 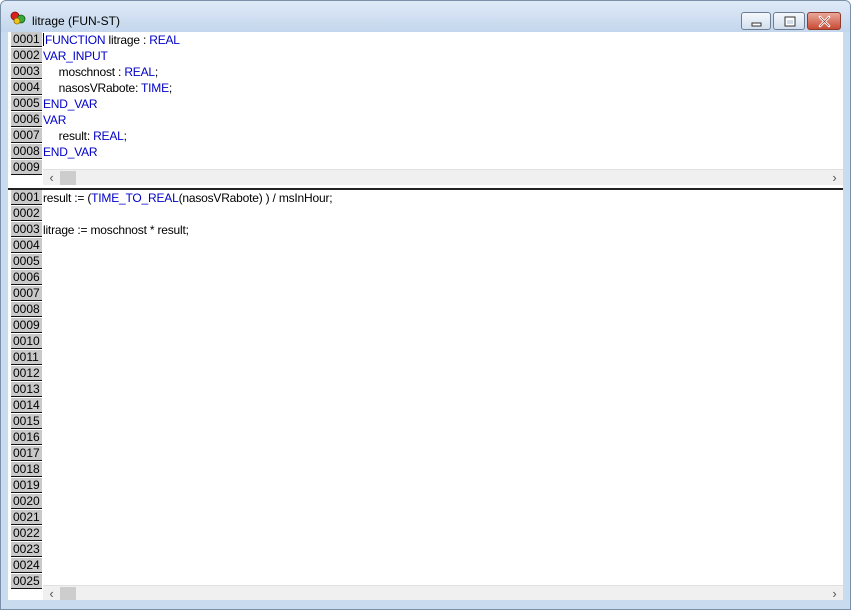 What do you see at coordinates (26, 485) in the screenshot?
I see `line-number: 0019` at bounding box center [26, 485].